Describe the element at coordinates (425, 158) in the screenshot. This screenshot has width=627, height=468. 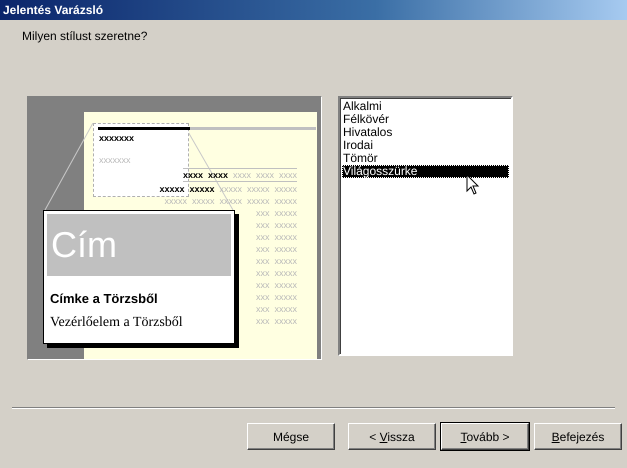
I see `list-item: Tömör` at that location.